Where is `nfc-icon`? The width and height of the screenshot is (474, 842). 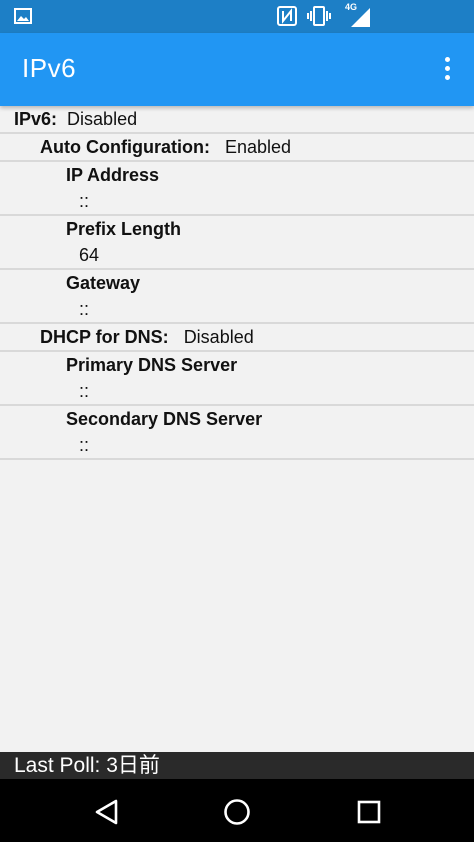
nfc-icon is located at coordinates (287, 16).